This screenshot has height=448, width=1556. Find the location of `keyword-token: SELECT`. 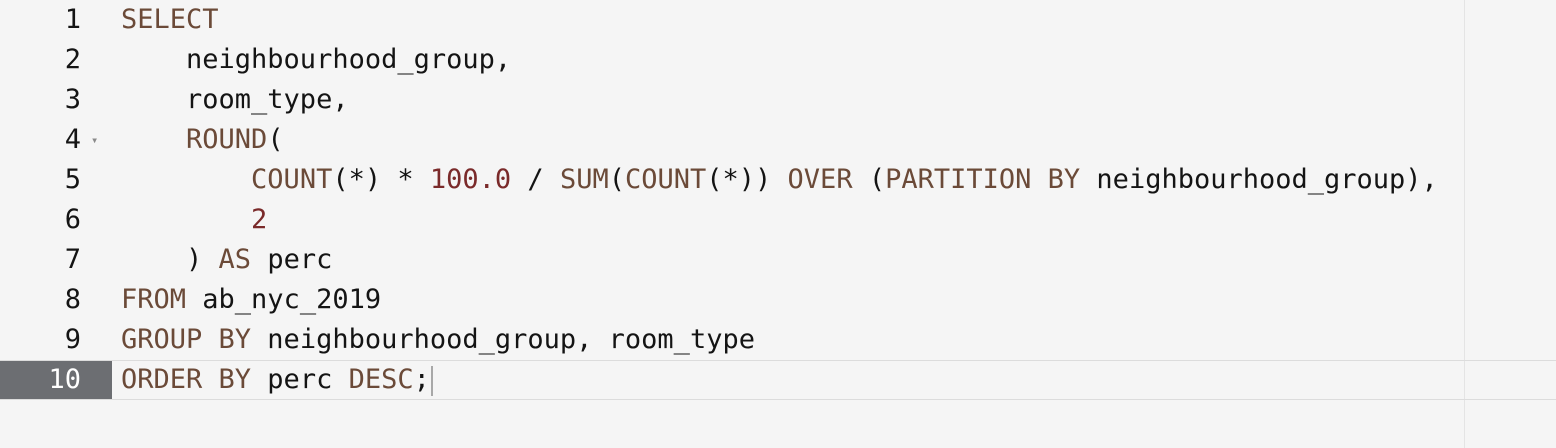

keyword-token: SELECT is located at coordinates (170, 19).